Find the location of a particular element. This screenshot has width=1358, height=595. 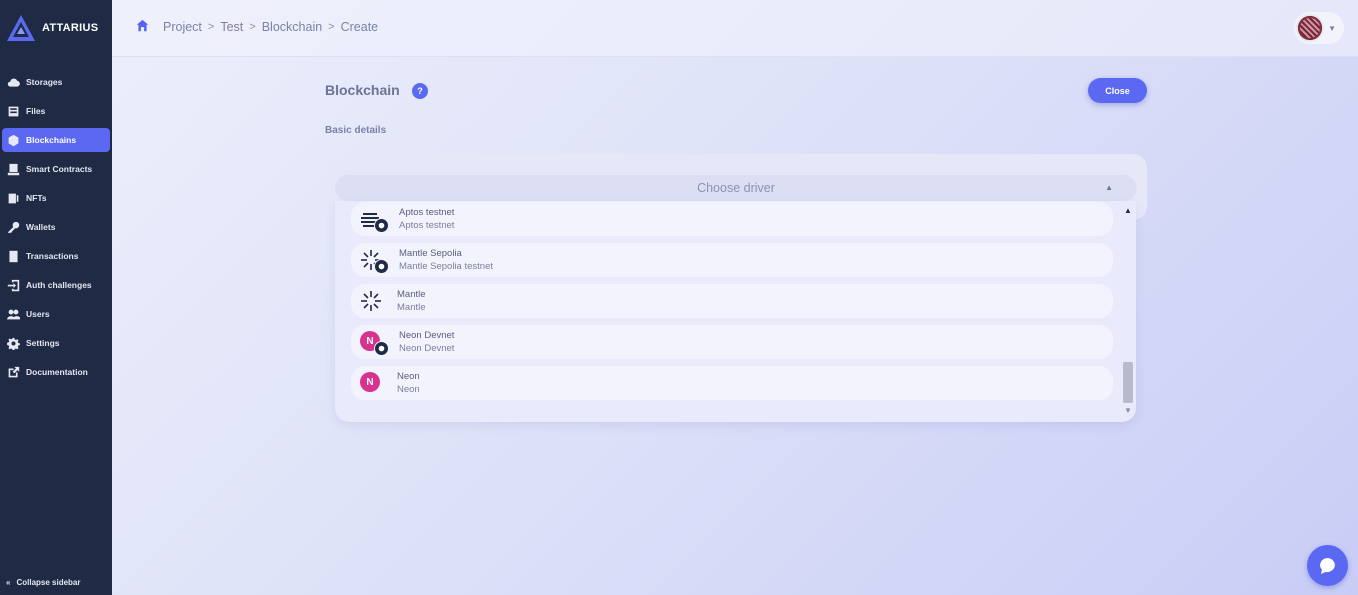

app-logo: ATTARIUS is located at coordinates (52, 28).